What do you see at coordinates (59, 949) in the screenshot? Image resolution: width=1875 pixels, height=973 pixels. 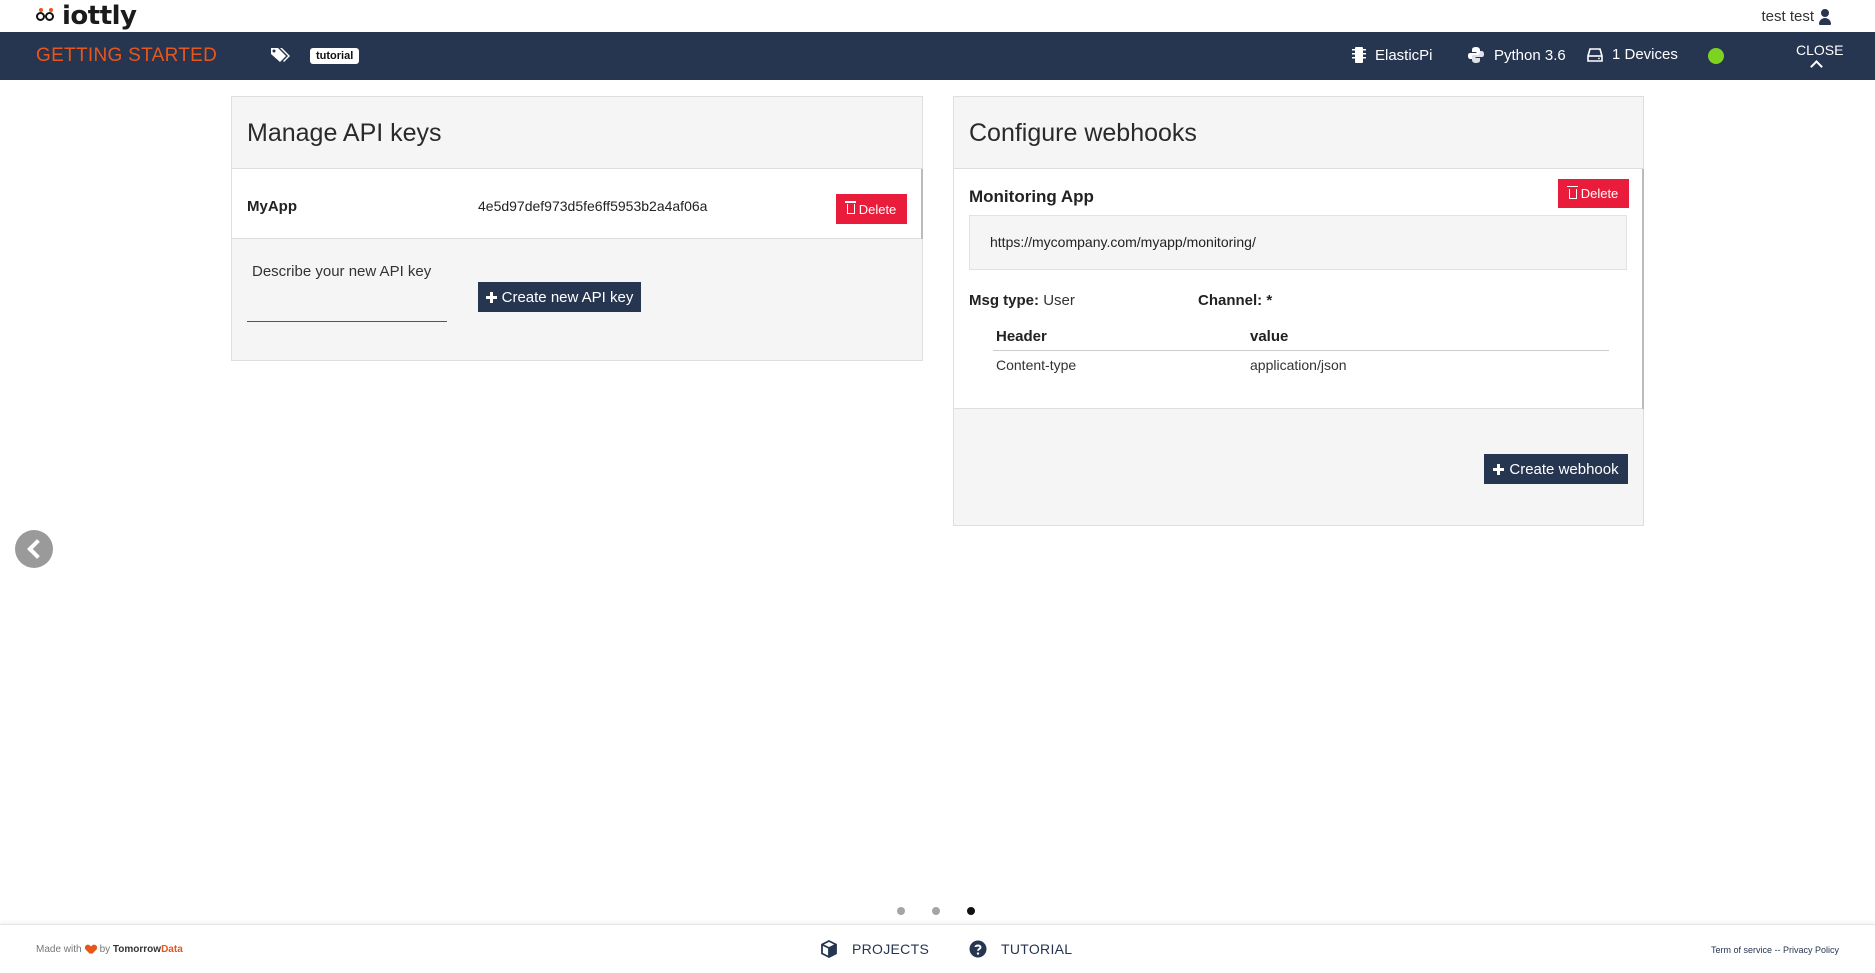 I see `made-with-text: Made with` at bounding box center [59, 949].